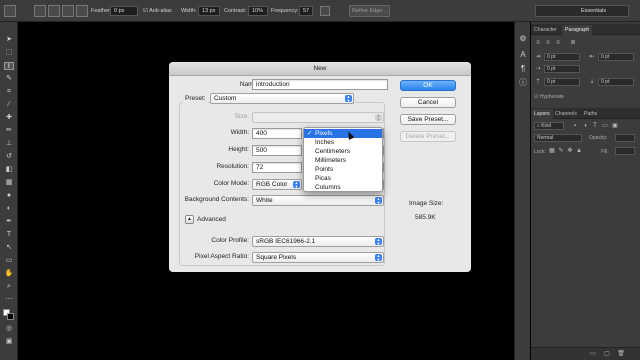 The image size is (640, 360). What do you see at coordinates (428, 102) in the screenshot?
I see `cancel-button: Cancel` at bounding box center [428, 102].